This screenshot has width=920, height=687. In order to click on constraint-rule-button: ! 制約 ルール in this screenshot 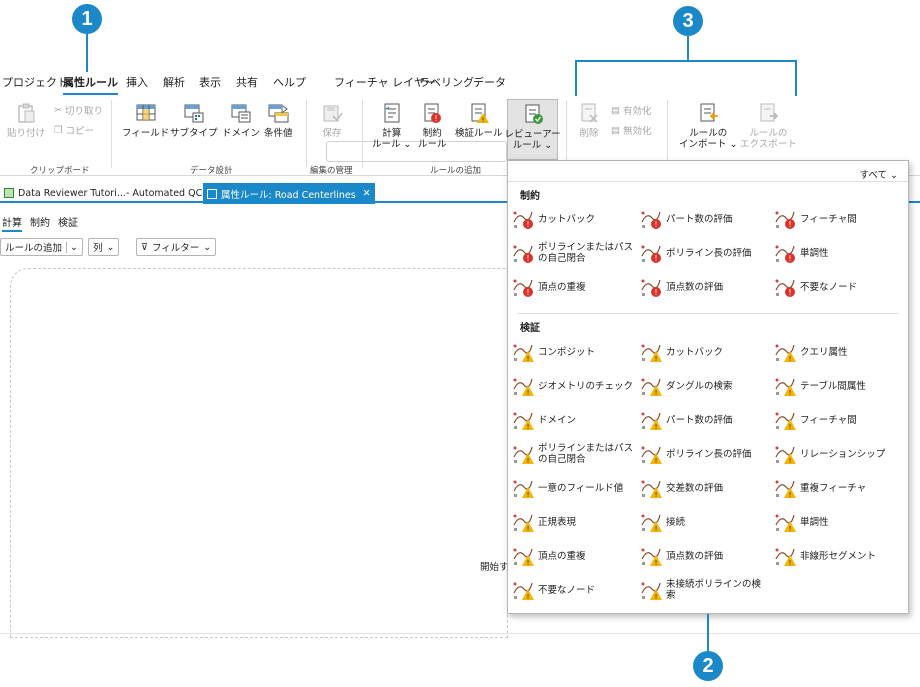, I will do `click(432, 126)`.